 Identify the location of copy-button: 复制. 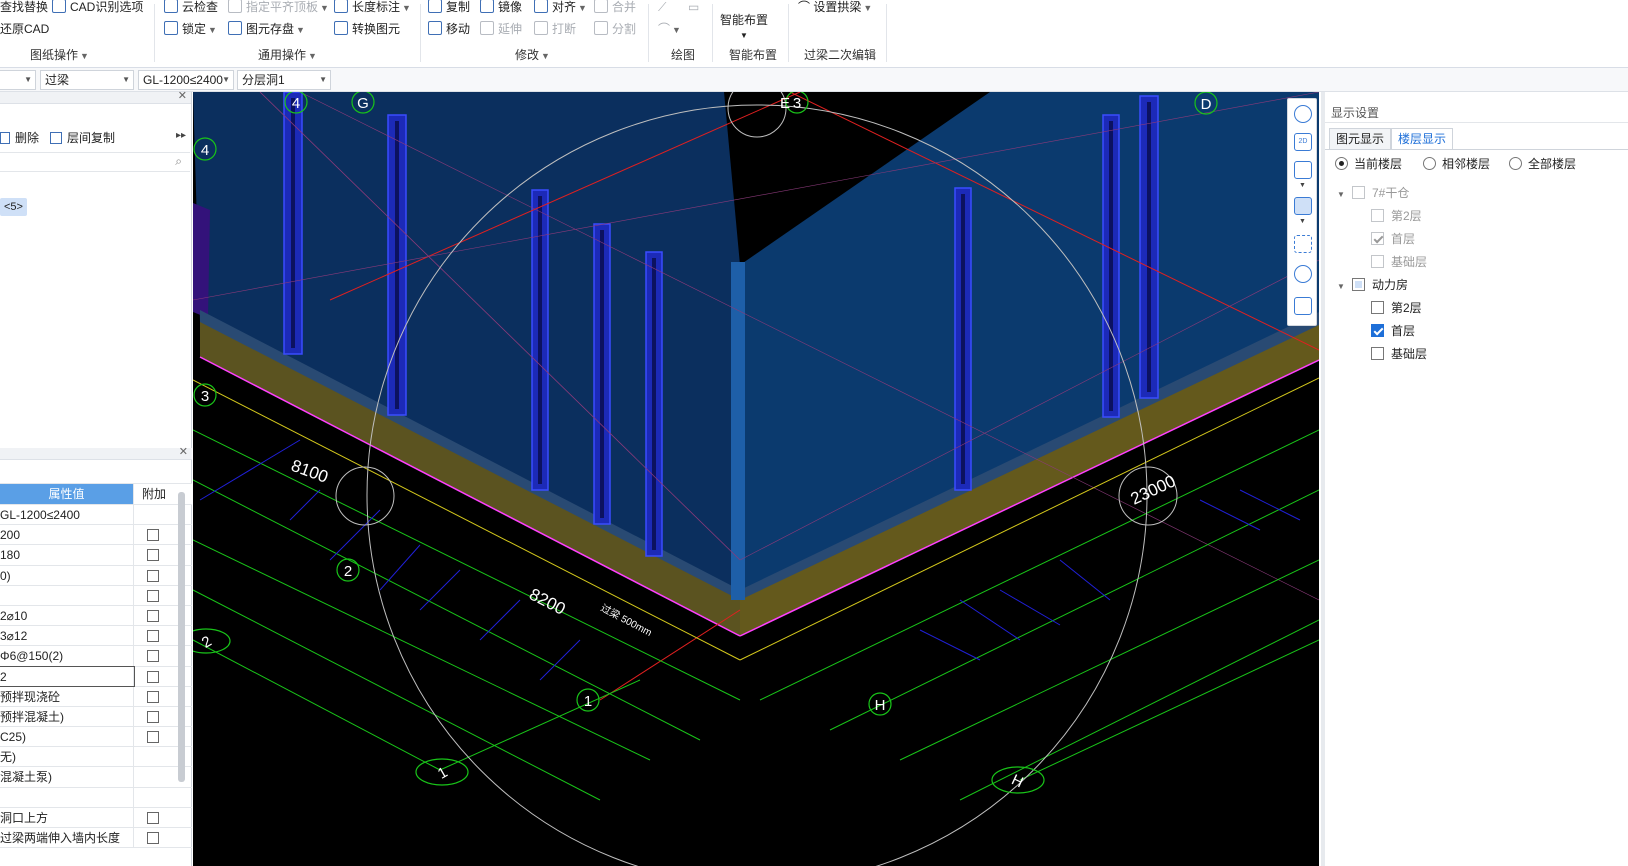
(449, 8).